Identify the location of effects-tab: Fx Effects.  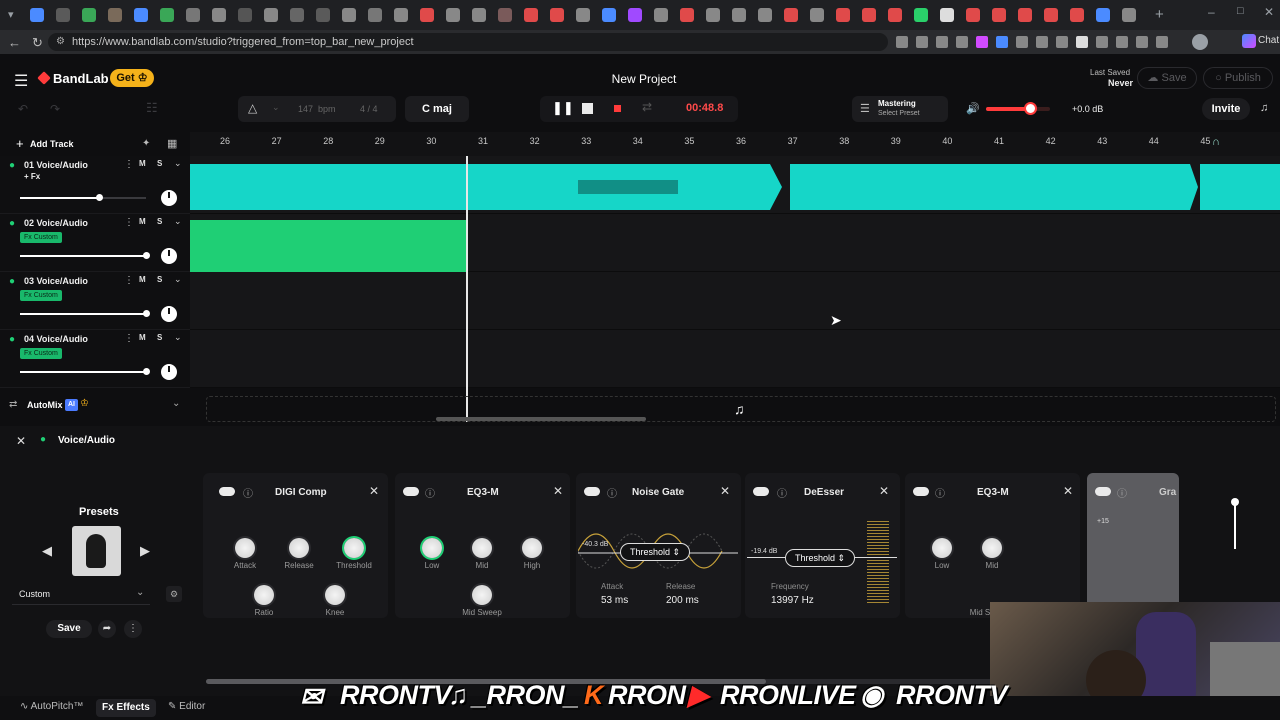
(126, 708).